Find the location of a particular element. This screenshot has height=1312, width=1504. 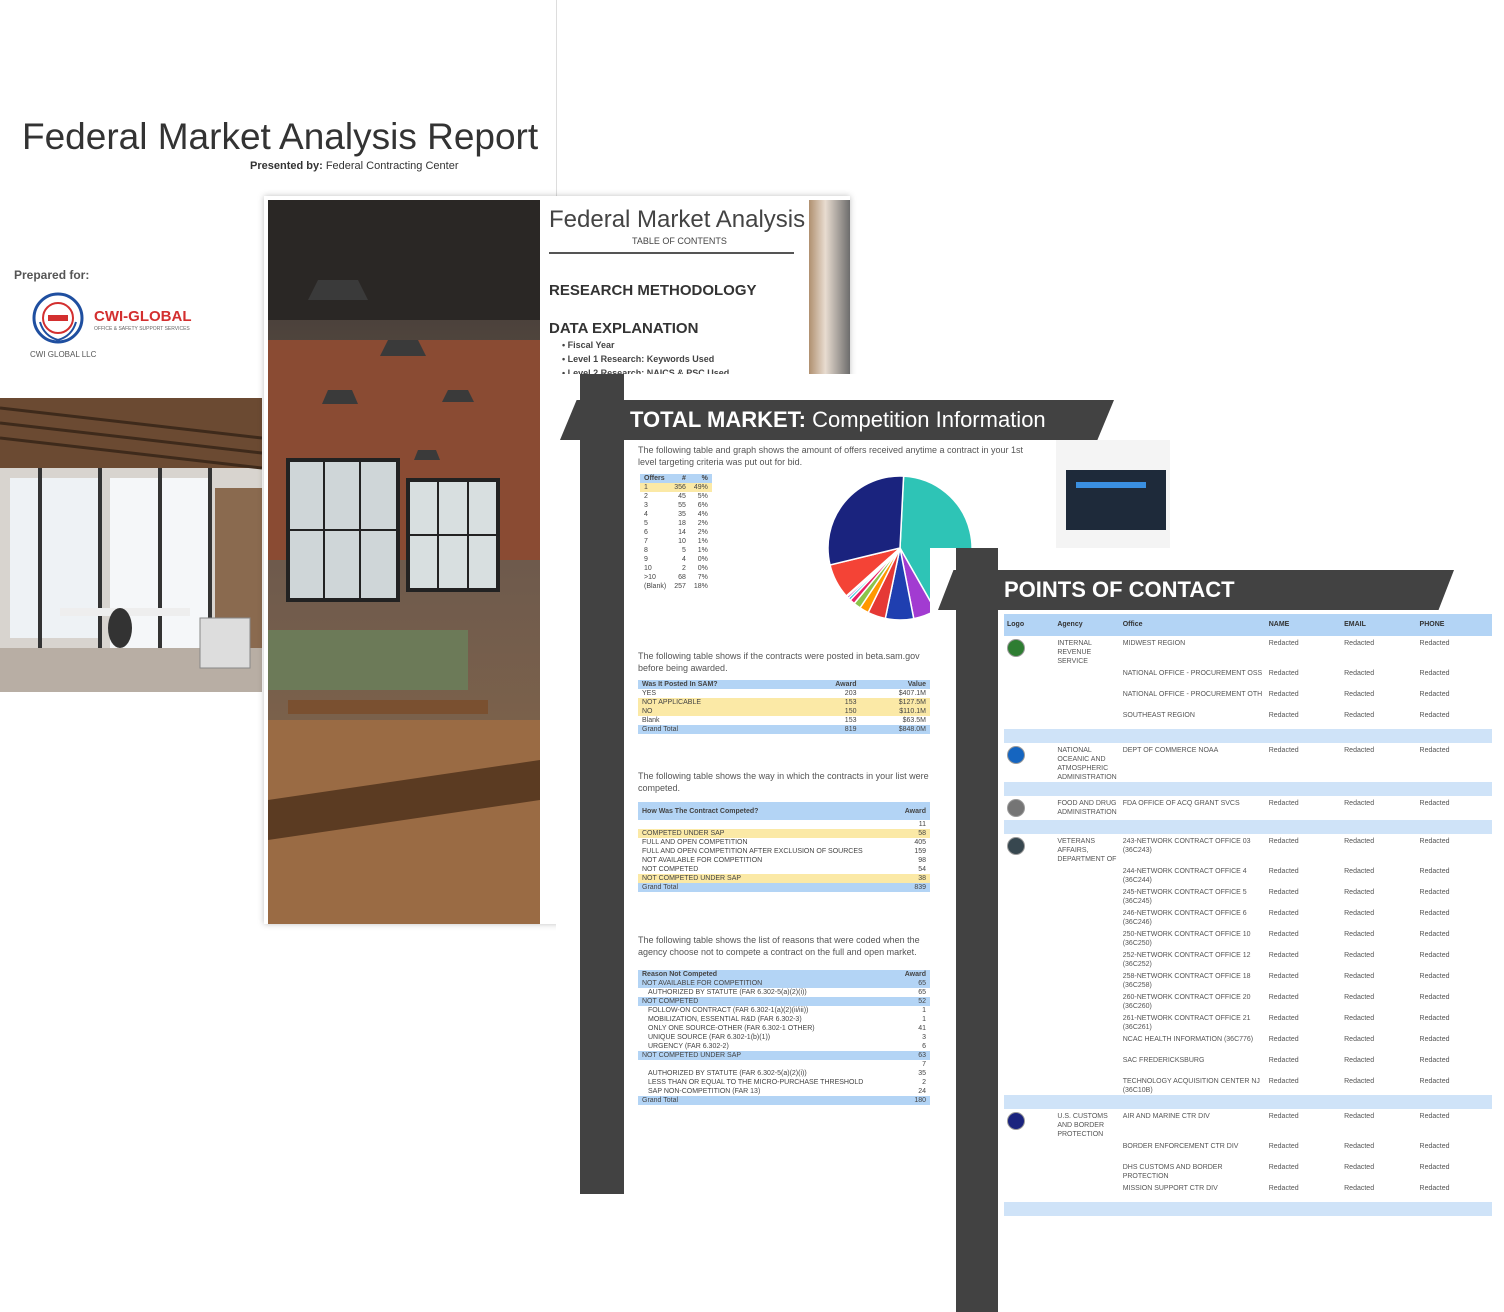

office-cell: 245-NETWORK CONTRACT OFFICE 5 (36C245) is located at coordinates (1184, 897).